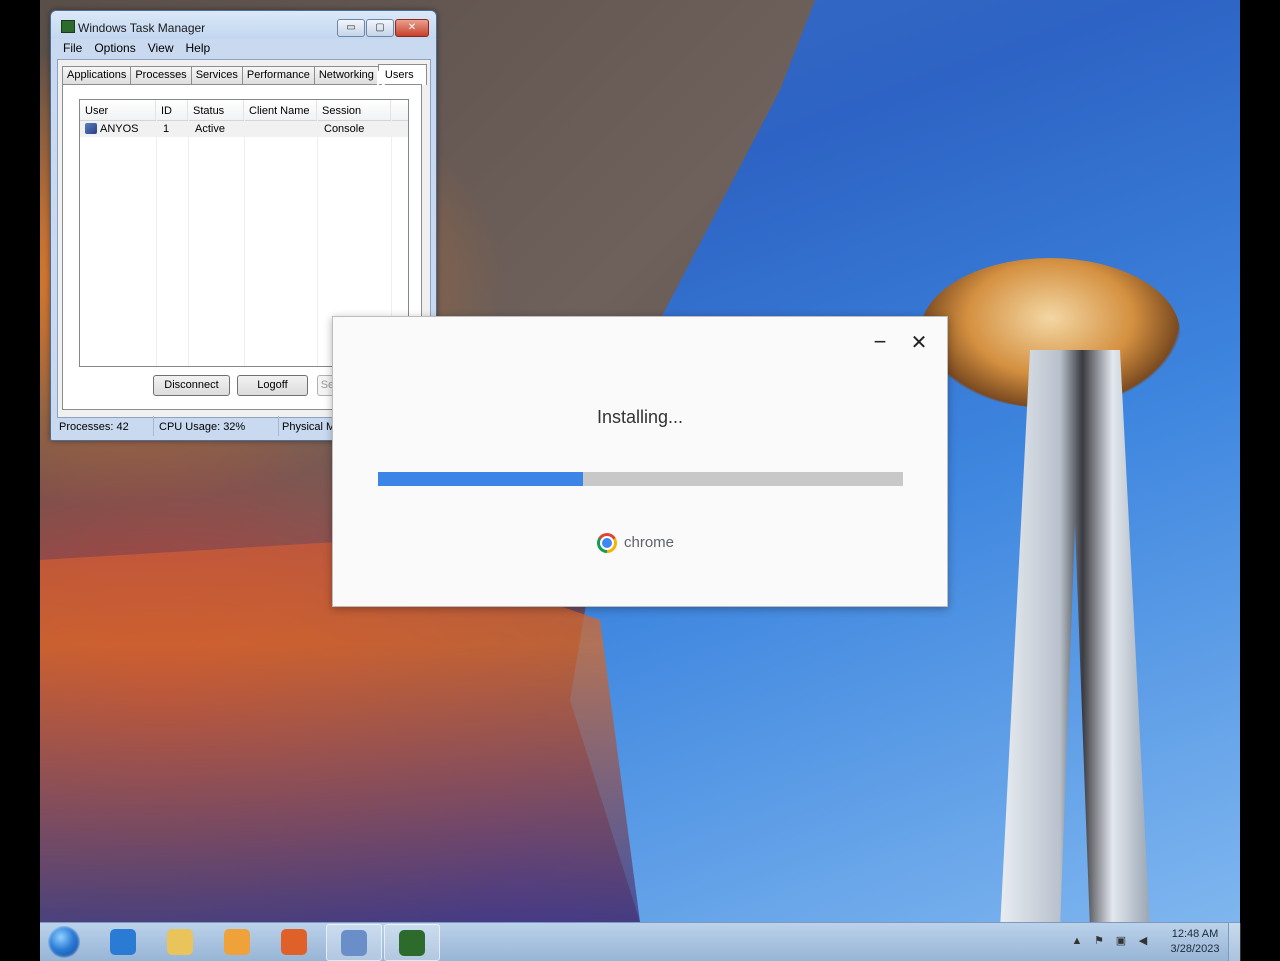 The width and height of the screenshot is (1280, 961). I want to click on logoff-button: Logoff, so click(272, 385).